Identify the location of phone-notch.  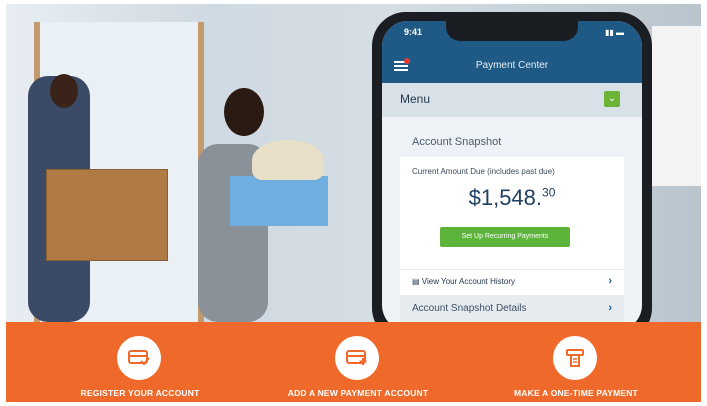
(512, 31).